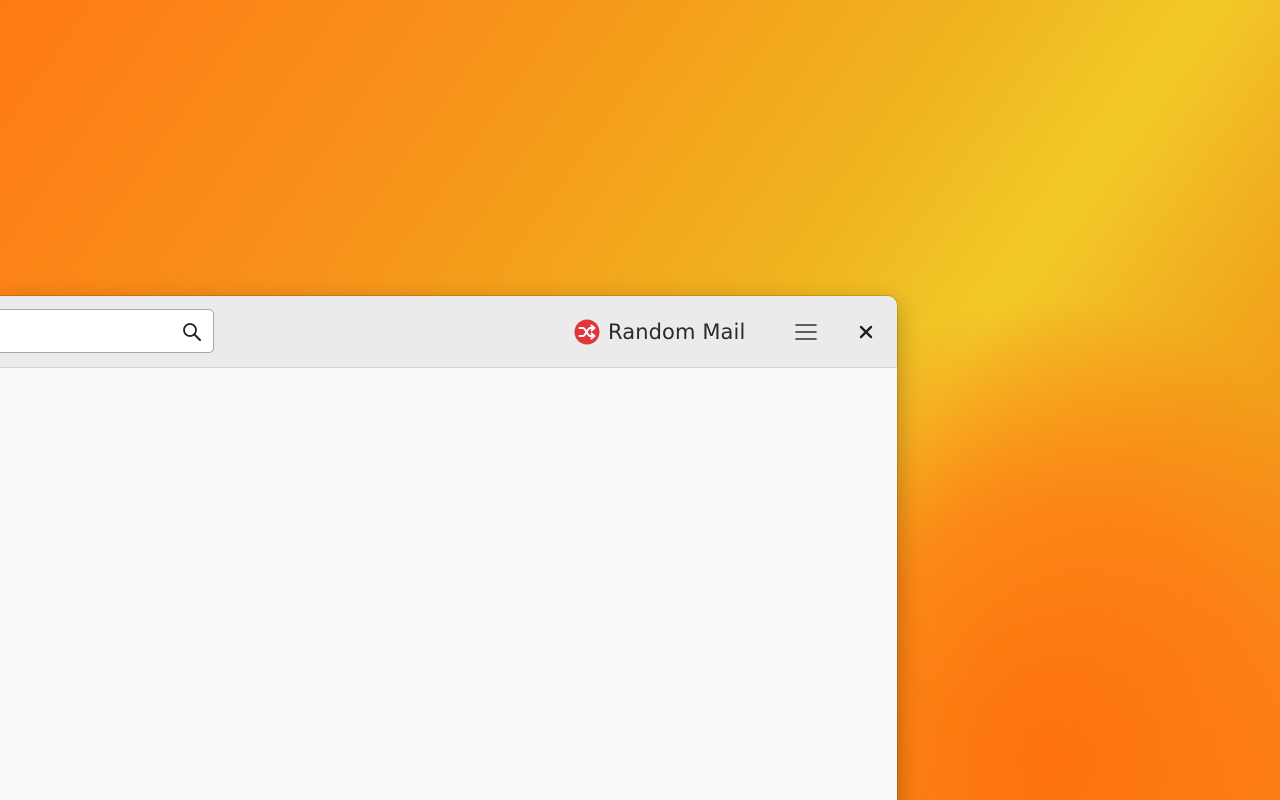  I want to click on window-title: Random Mail, so click(659, 332).